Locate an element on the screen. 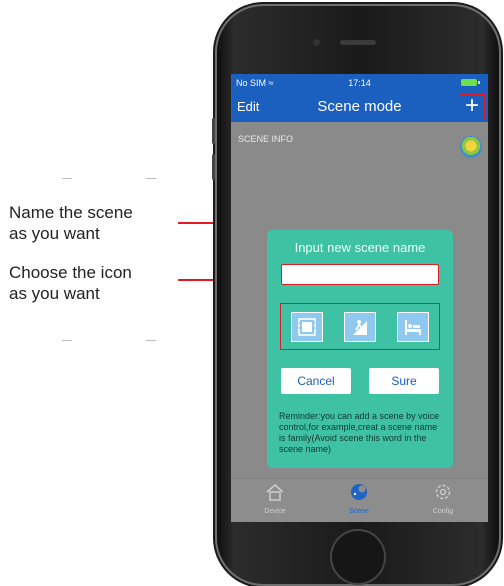 The height and width of the screenshot is (586, 504). gear-icon is located at coordinates (443, 492).